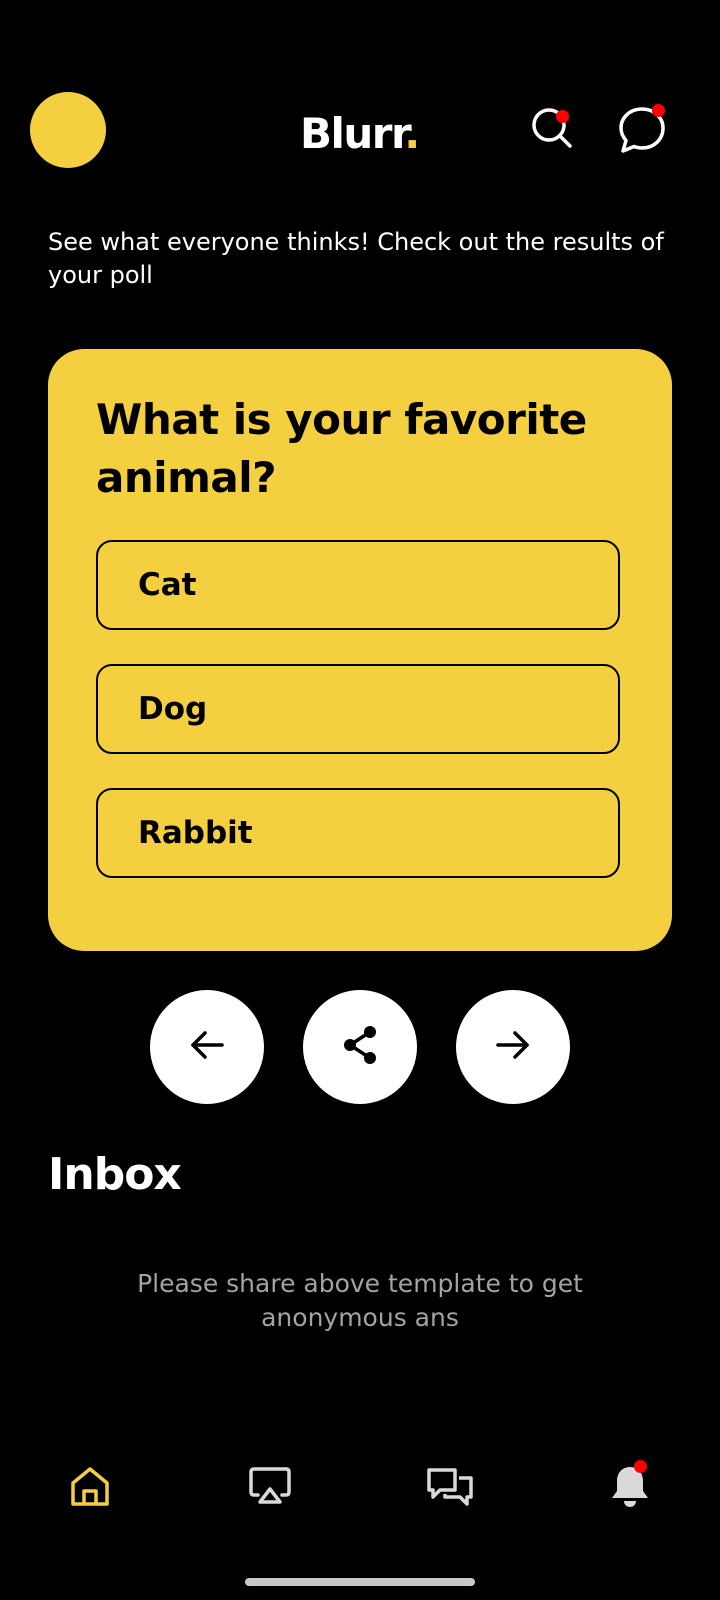 Image resolution: width=720 pixels, height=1600 pixels. I want to click on nav-notifications, so click(630, 1488).